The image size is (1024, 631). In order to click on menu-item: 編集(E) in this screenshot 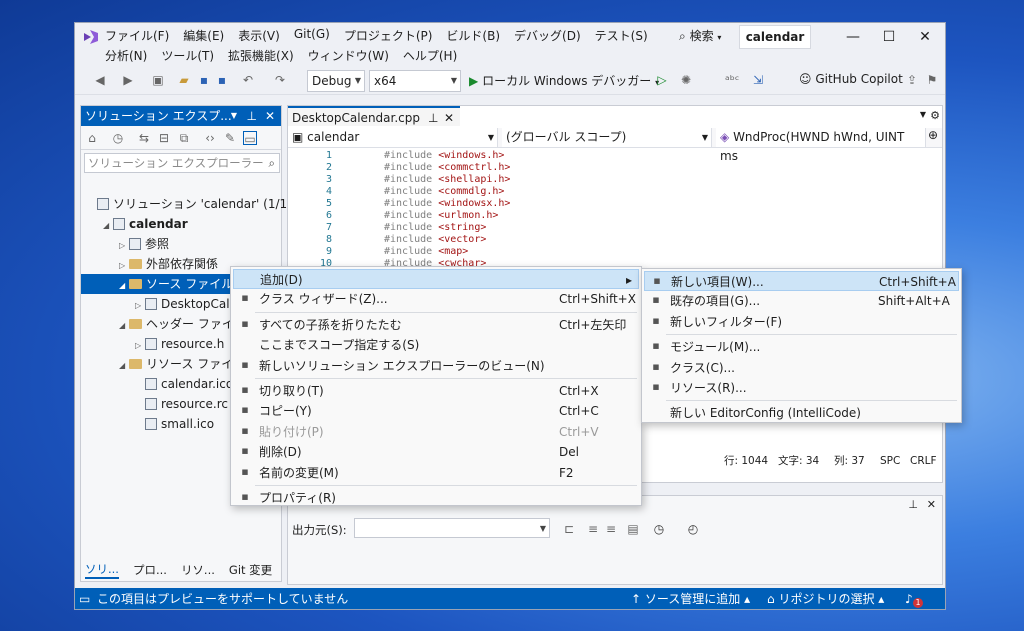, I will do `click(203, 35)`.